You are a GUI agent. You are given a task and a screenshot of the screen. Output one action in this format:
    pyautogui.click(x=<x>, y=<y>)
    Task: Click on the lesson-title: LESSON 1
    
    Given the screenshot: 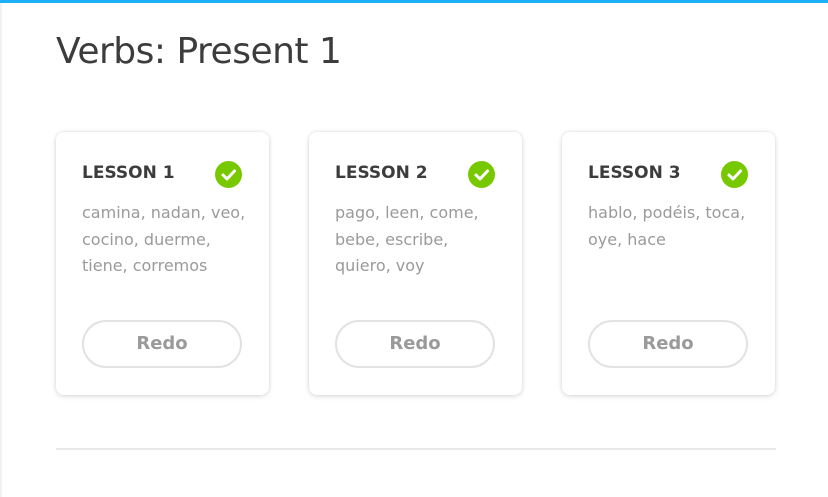 What is the action you would take?
    pyautogui.click(x=128, y=173)
    